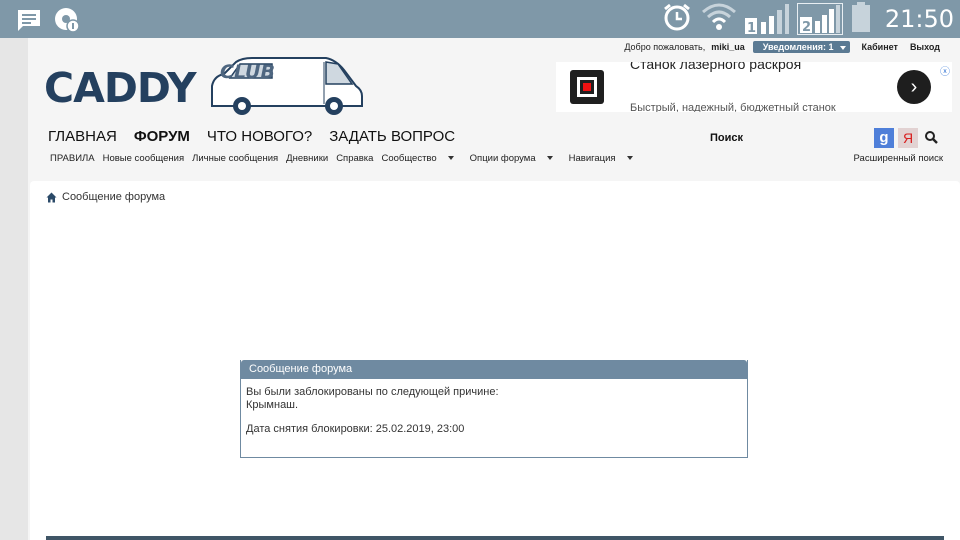 The image size is (960, 540). I want to click on left-gutter, so click(14, 289).